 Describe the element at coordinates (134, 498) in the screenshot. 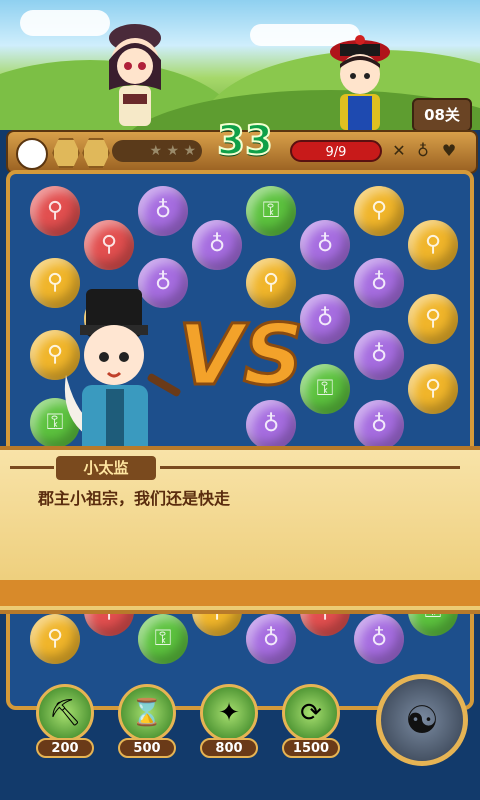

I see `dialog-text: 郡主小祖宗，我们还是快走` at that location.